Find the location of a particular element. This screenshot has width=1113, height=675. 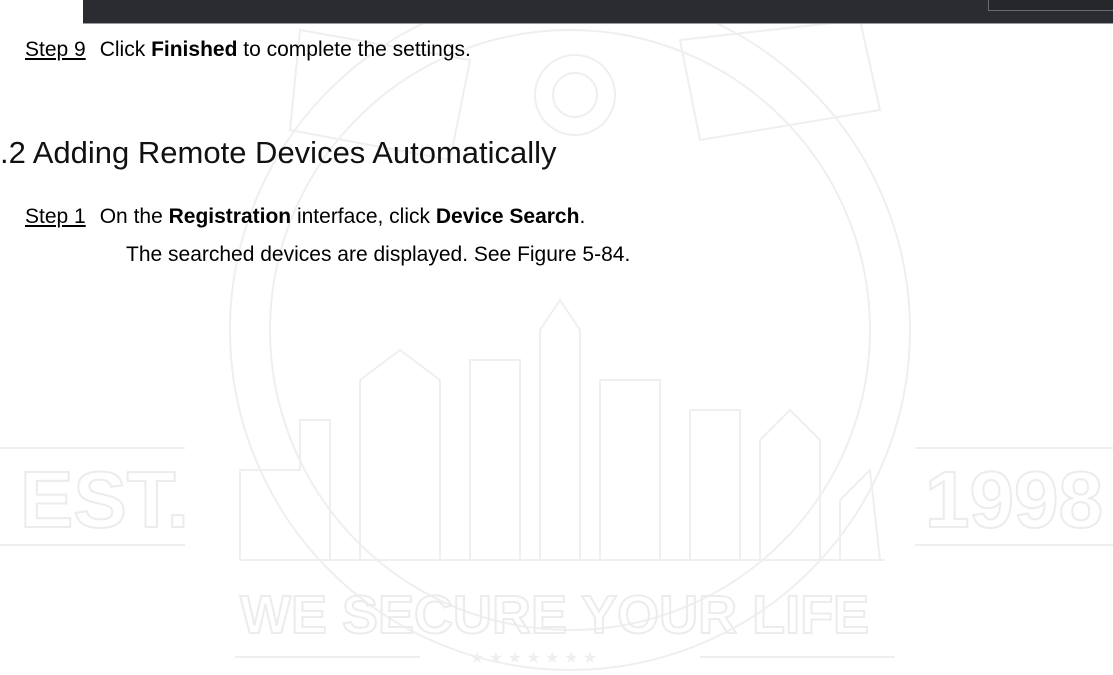

step-1-text-mid: interface, click is located at coordinates (363, 216).